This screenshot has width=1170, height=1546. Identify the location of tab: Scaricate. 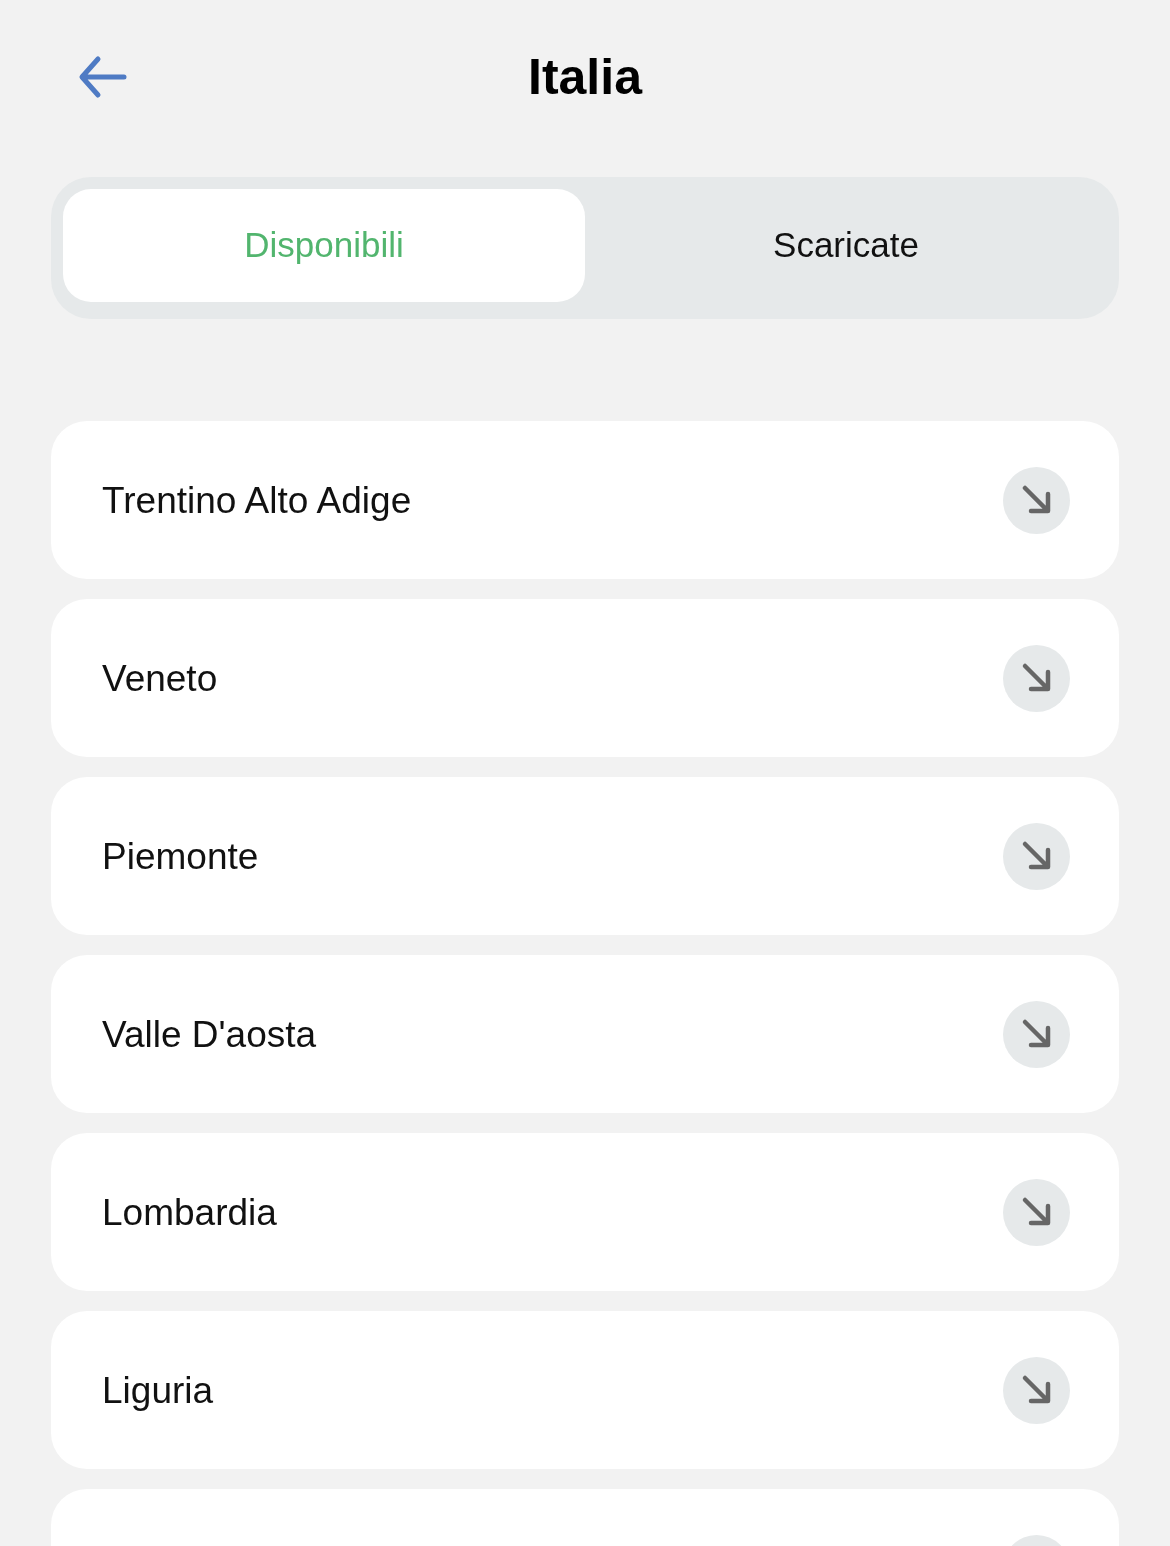
(846, 245).